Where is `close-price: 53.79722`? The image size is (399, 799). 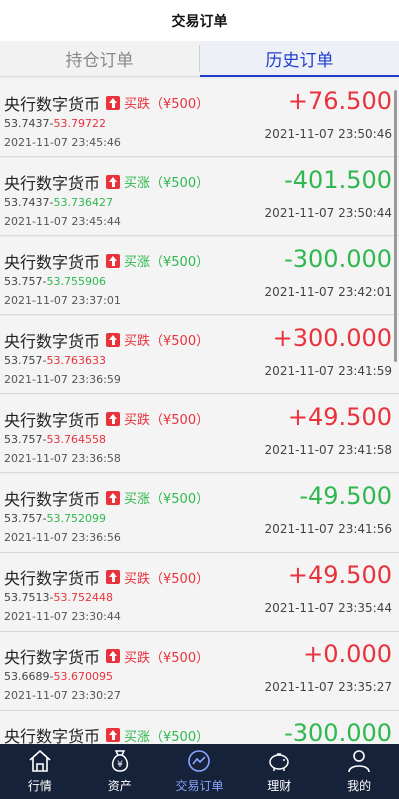 close-price: 53.79722 is located at coordinates (79, 123).